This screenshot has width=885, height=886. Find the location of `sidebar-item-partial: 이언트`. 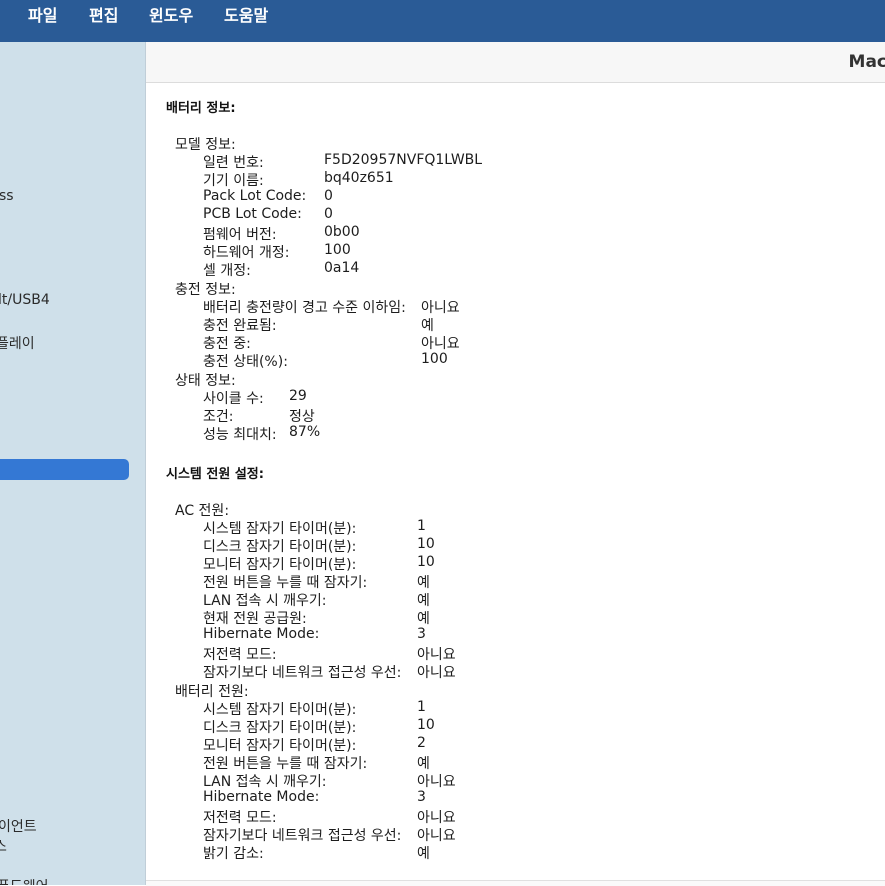

sidebar-item-partial: 이언트 is located at coordinates (18, 826).